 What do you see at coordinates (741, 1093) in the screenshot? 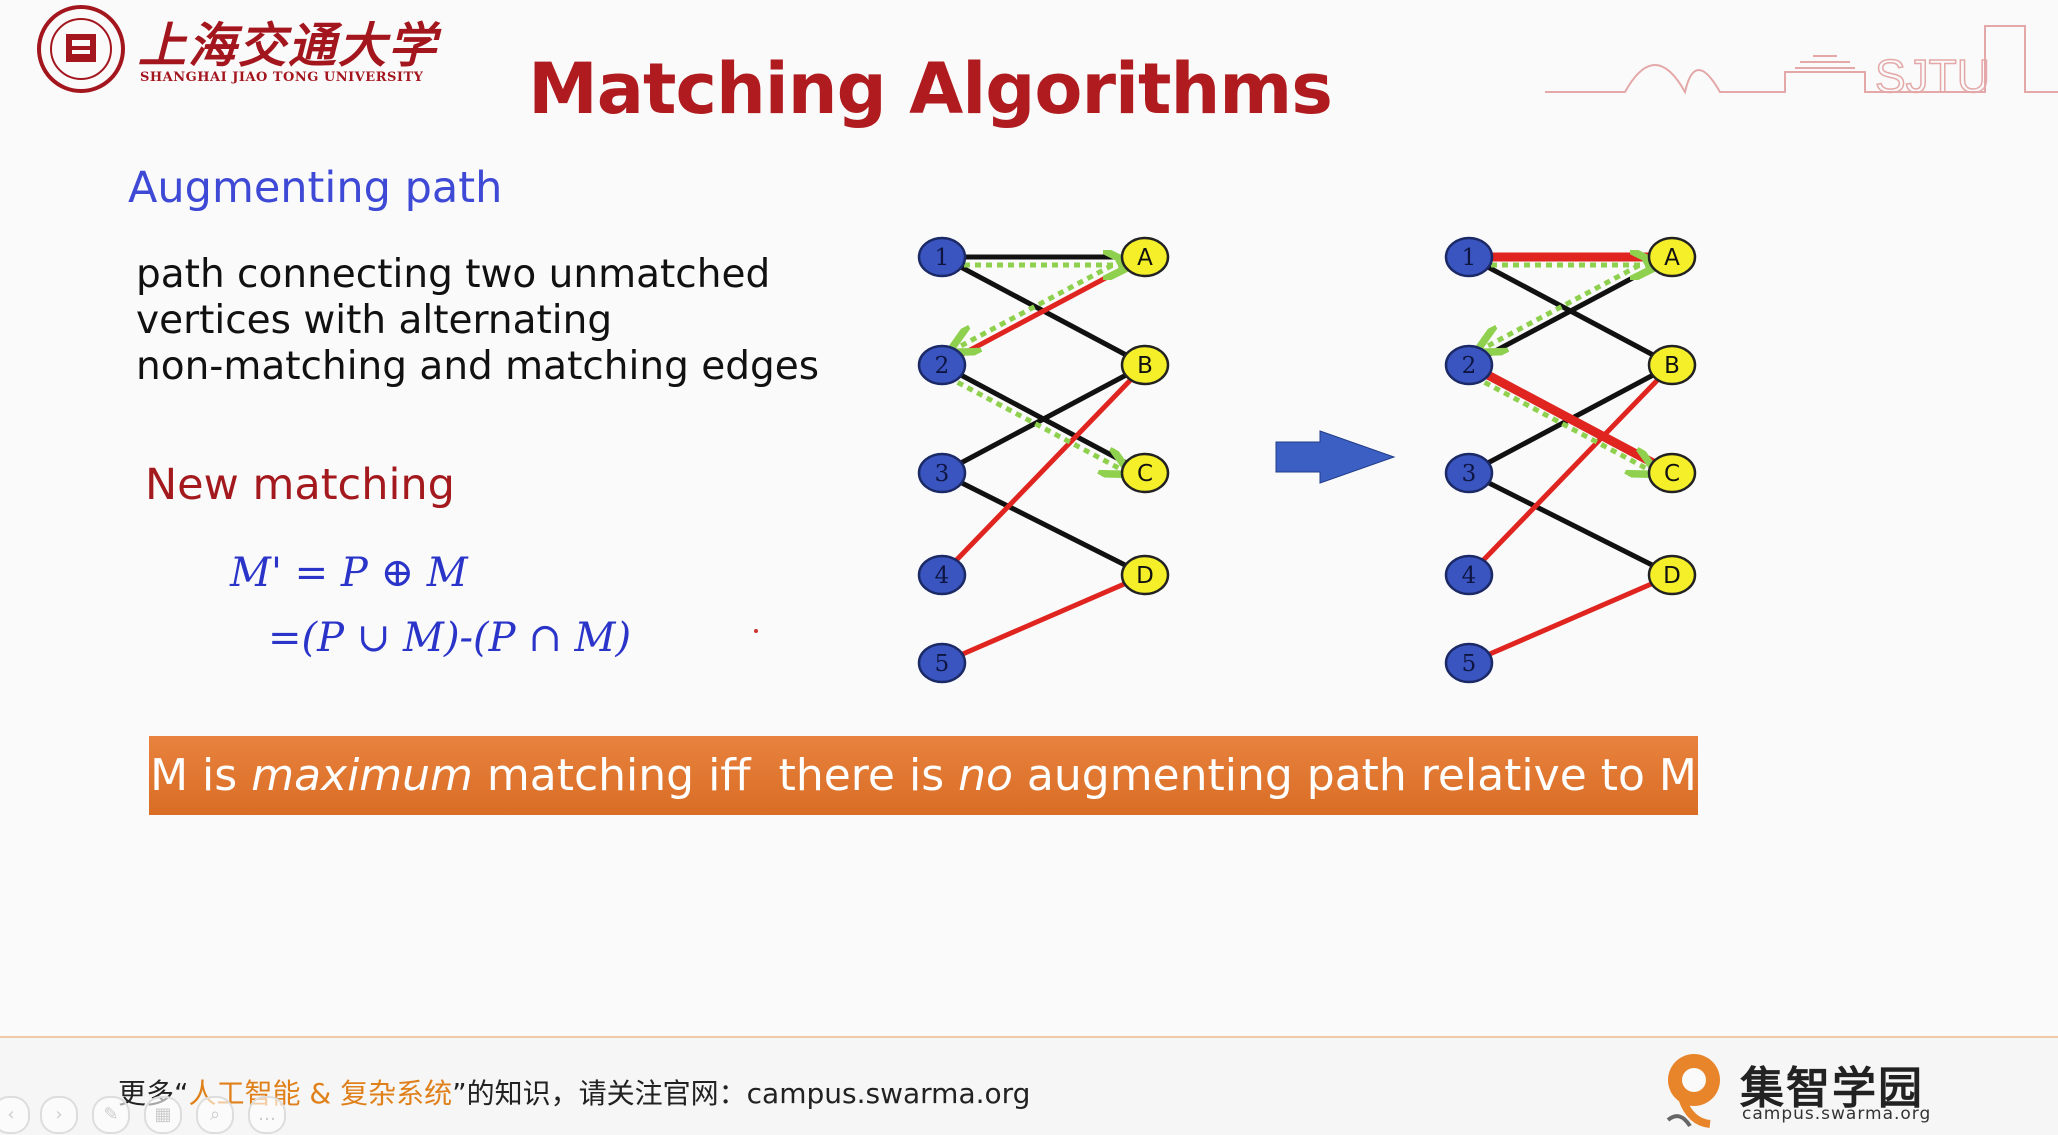
I see `footer-suffix: ”的知识，请关注官网：campus.swarma.org` at bounding box center [741, 1093].